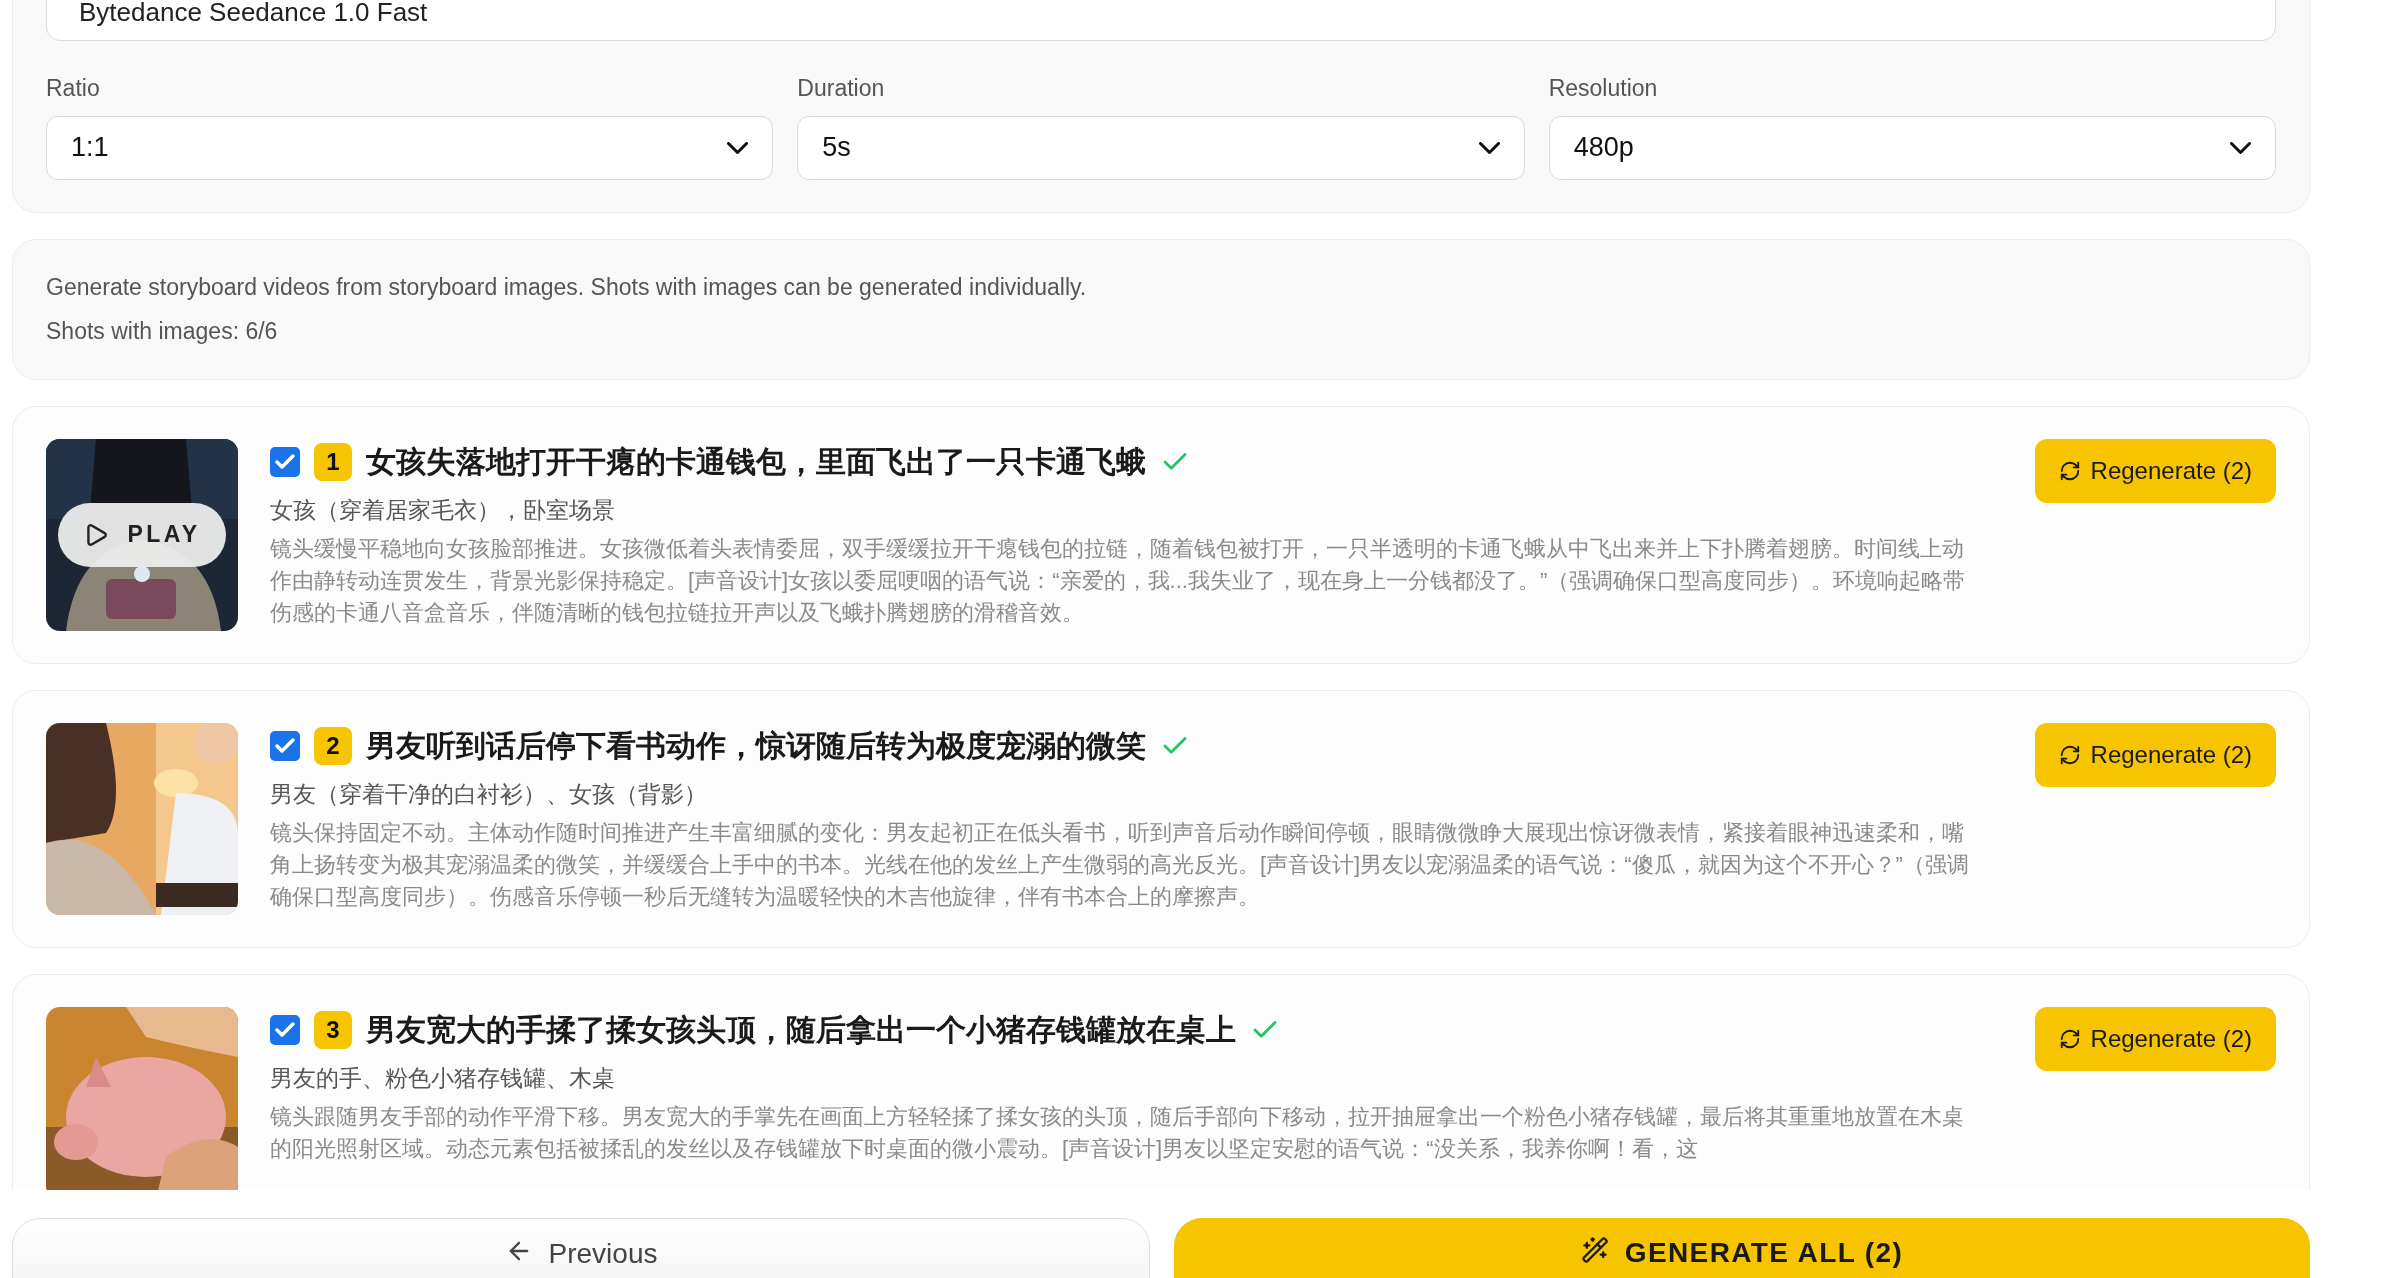 The image size is (2384, 1278). I want to click on select-field: 5s, so click(1161, 147).